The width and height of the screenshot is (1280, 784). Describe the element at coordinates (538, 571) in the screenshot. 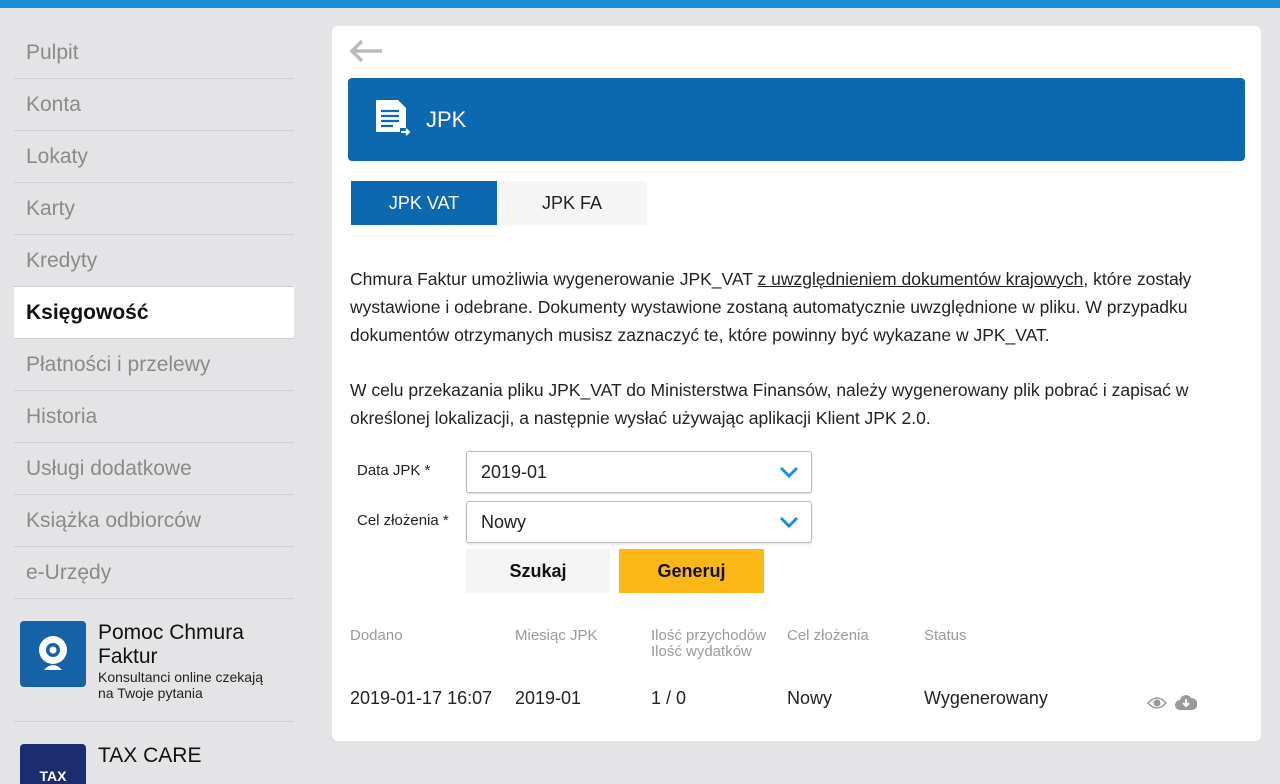

I see `search-button: Szukaj` at that location.